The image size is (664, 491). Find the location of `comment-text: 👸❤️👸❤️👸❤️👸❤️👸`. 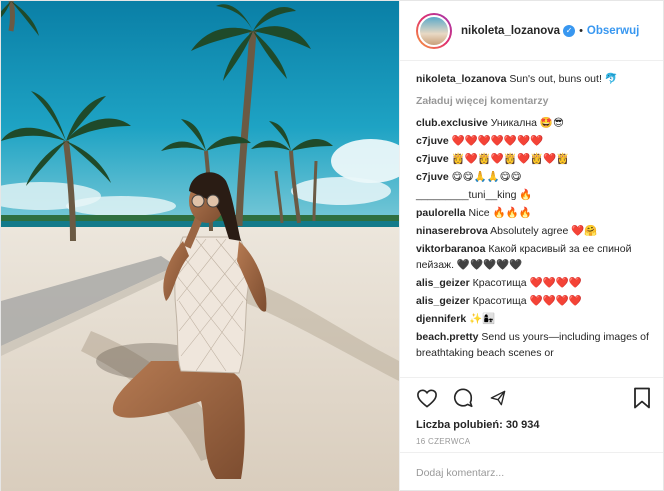

comment-text: 👸❤️👸❤️👸❤️👸❤️👸 is located at coordinates (510, 159).